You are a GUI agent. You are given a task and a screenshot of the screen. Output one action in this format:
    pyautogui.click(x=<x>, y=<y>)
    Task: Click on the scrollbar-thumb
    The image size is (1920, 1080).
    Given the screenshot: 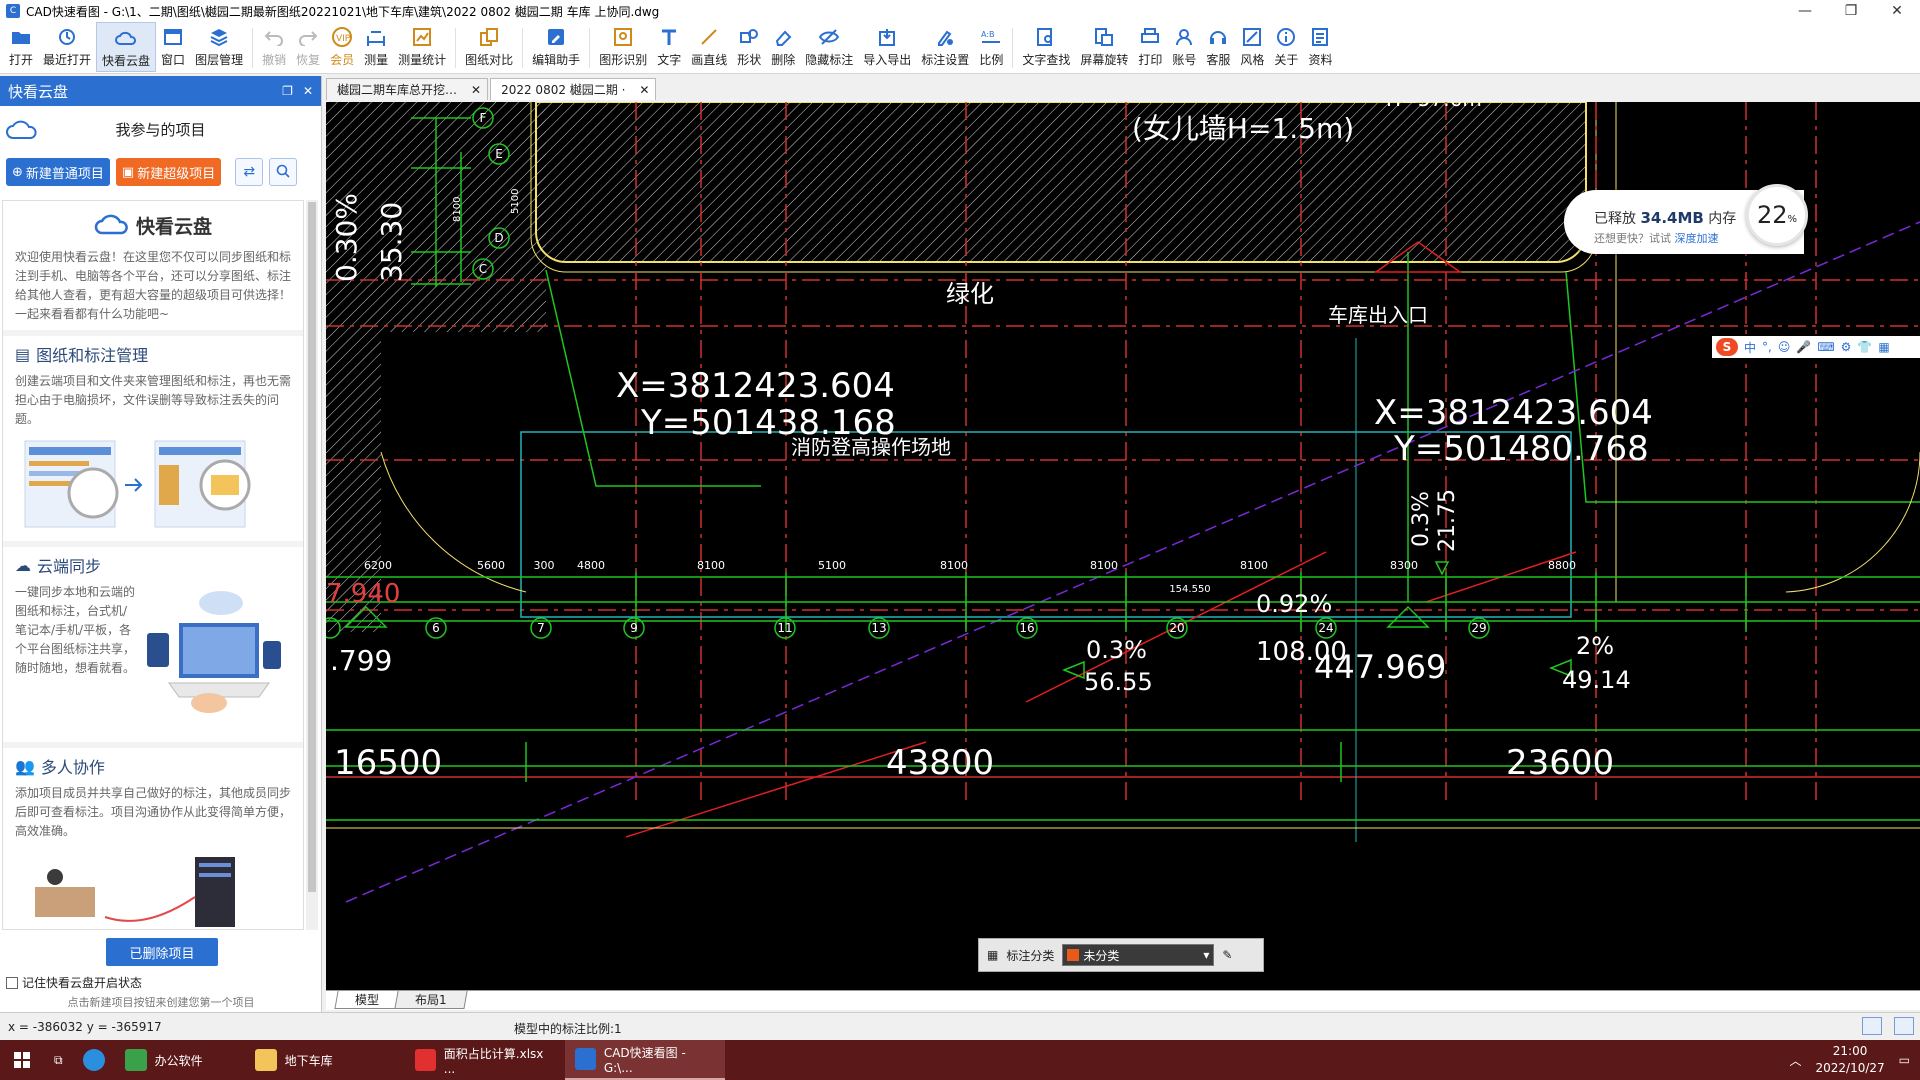 What is the action you would take?
    pyautogui.click(x=312, y=547)
    